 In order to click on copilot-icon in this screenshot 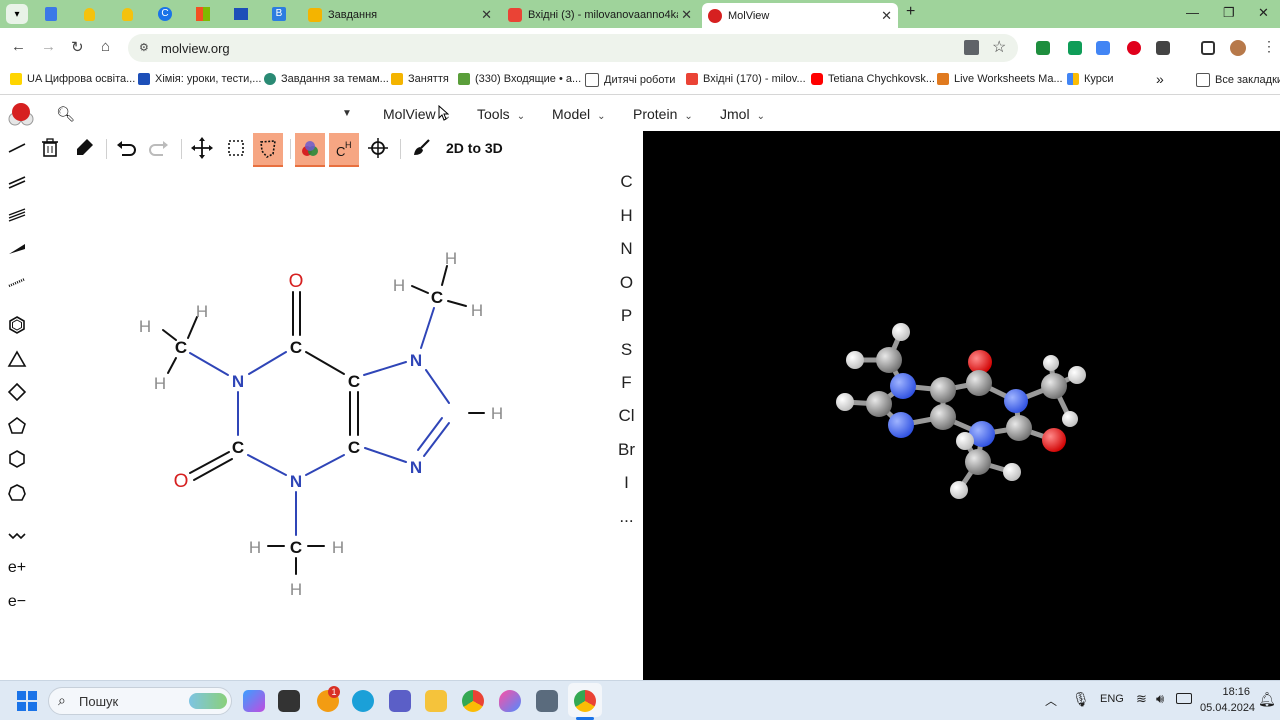, I will do `click(254, 701)`.